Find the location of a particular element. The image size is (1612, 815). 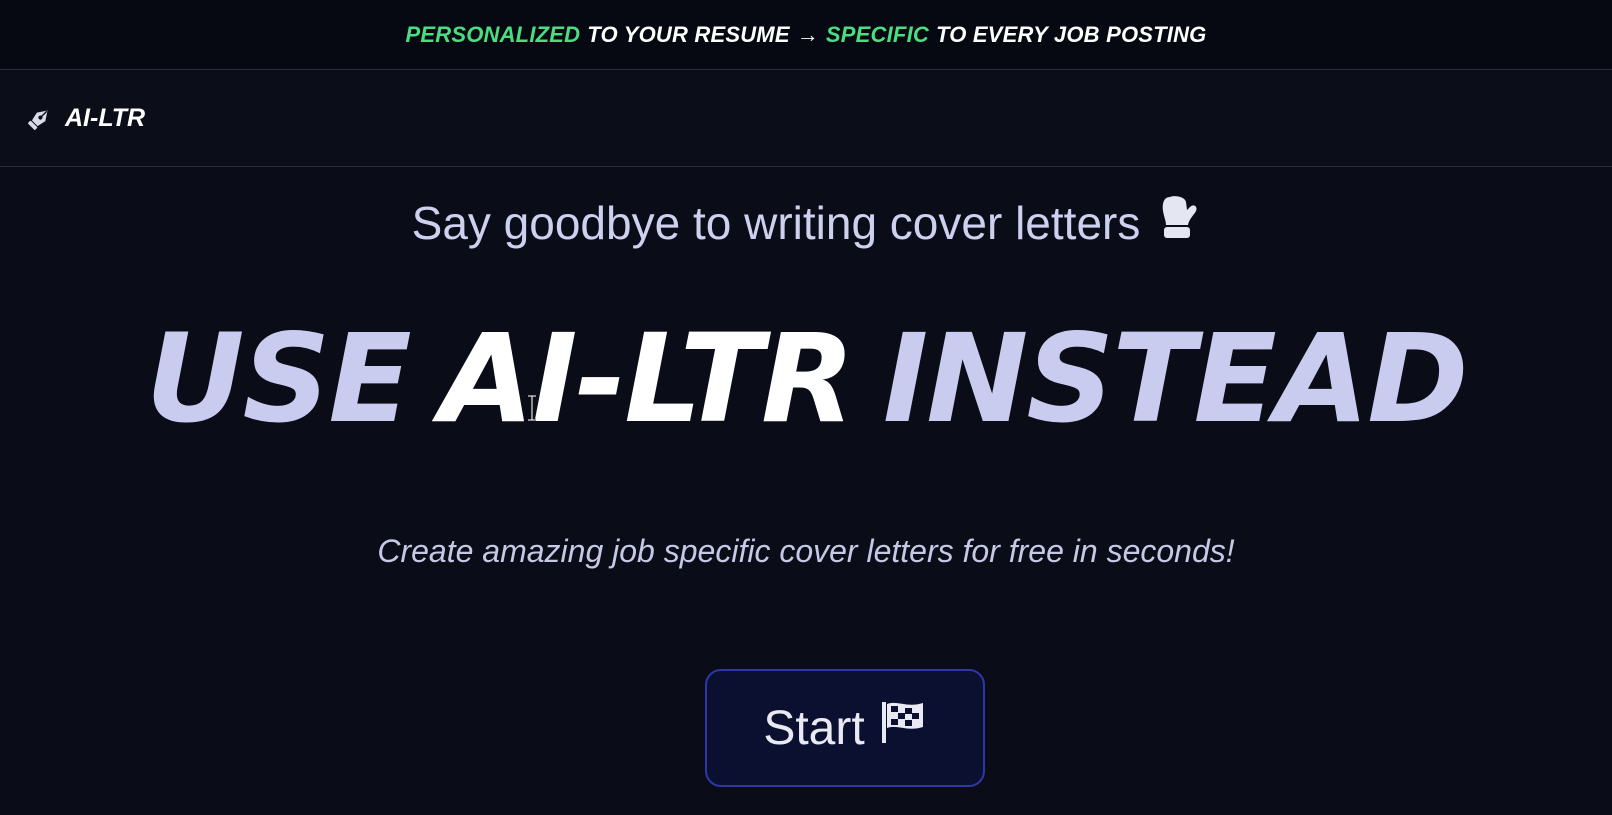

headline-use: USE is located at coordinates (278, 379).